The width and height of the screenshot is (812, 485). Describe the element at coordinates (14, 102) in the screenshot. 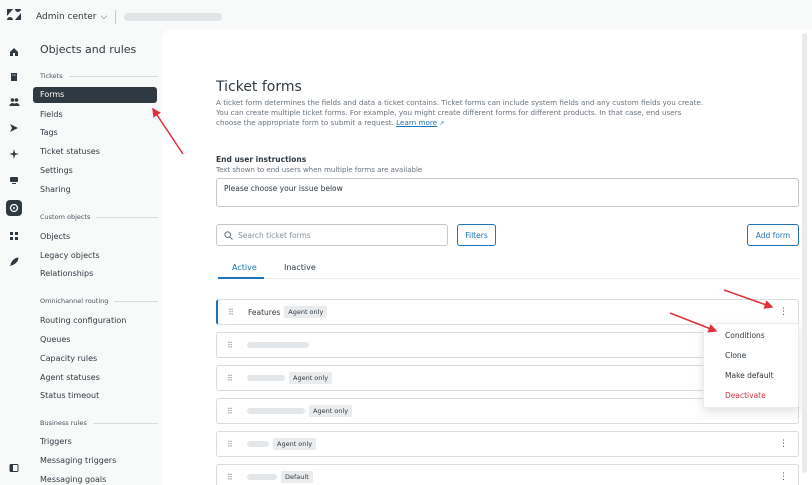

I see `people-icon` at that location.